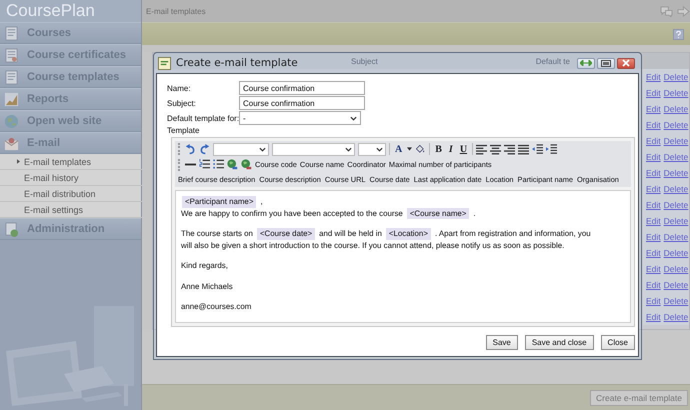 This screenshot has width=690, height=410. I want to click on globe-icon, so click(11, 121).